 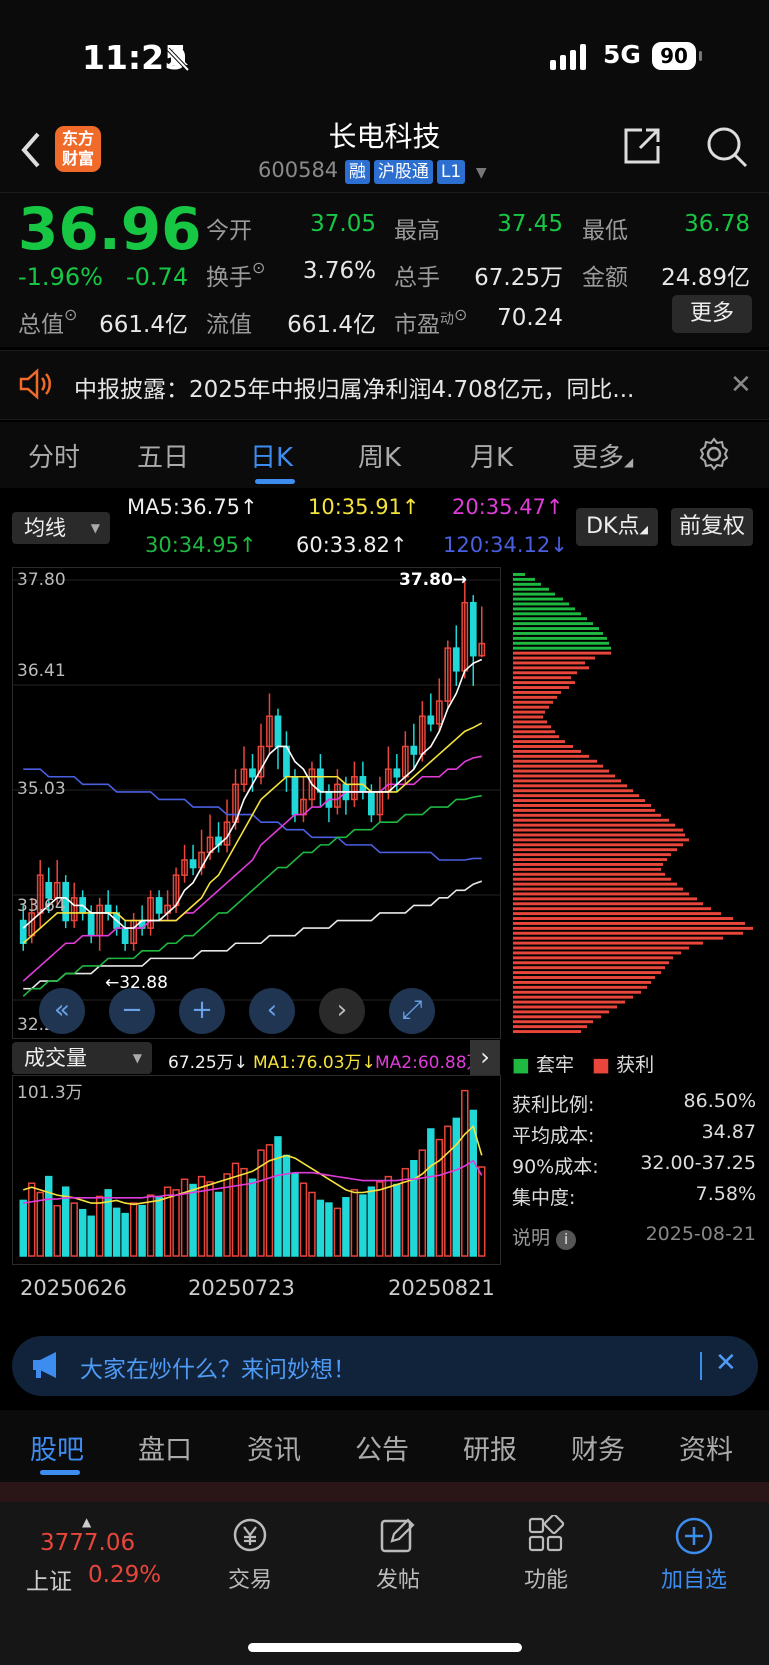 What do you see at coordinates (726, 1363) in the screenshot?
I see `close-banner-icon: ✕` at bounding box center [726, 1363].